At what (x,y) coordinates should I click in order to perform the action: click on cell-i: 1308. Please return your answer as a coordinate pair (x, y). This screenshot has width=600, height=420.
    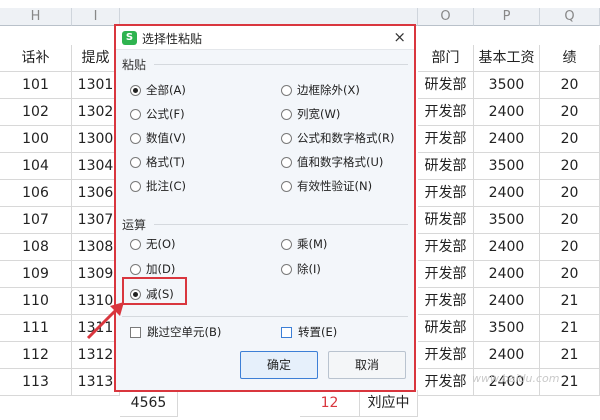
    Looking at the image, I should click on (96, 247).